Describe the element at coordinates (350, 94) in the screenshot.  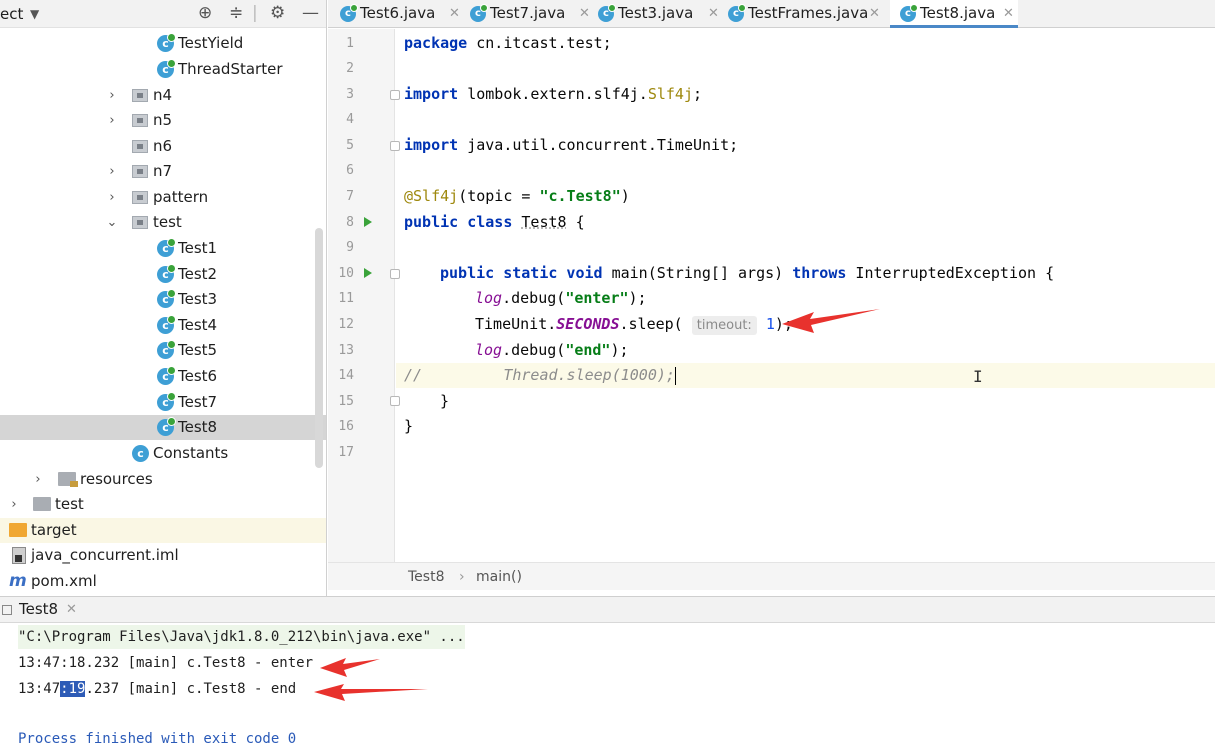
I see `line-number: 3` at that location.